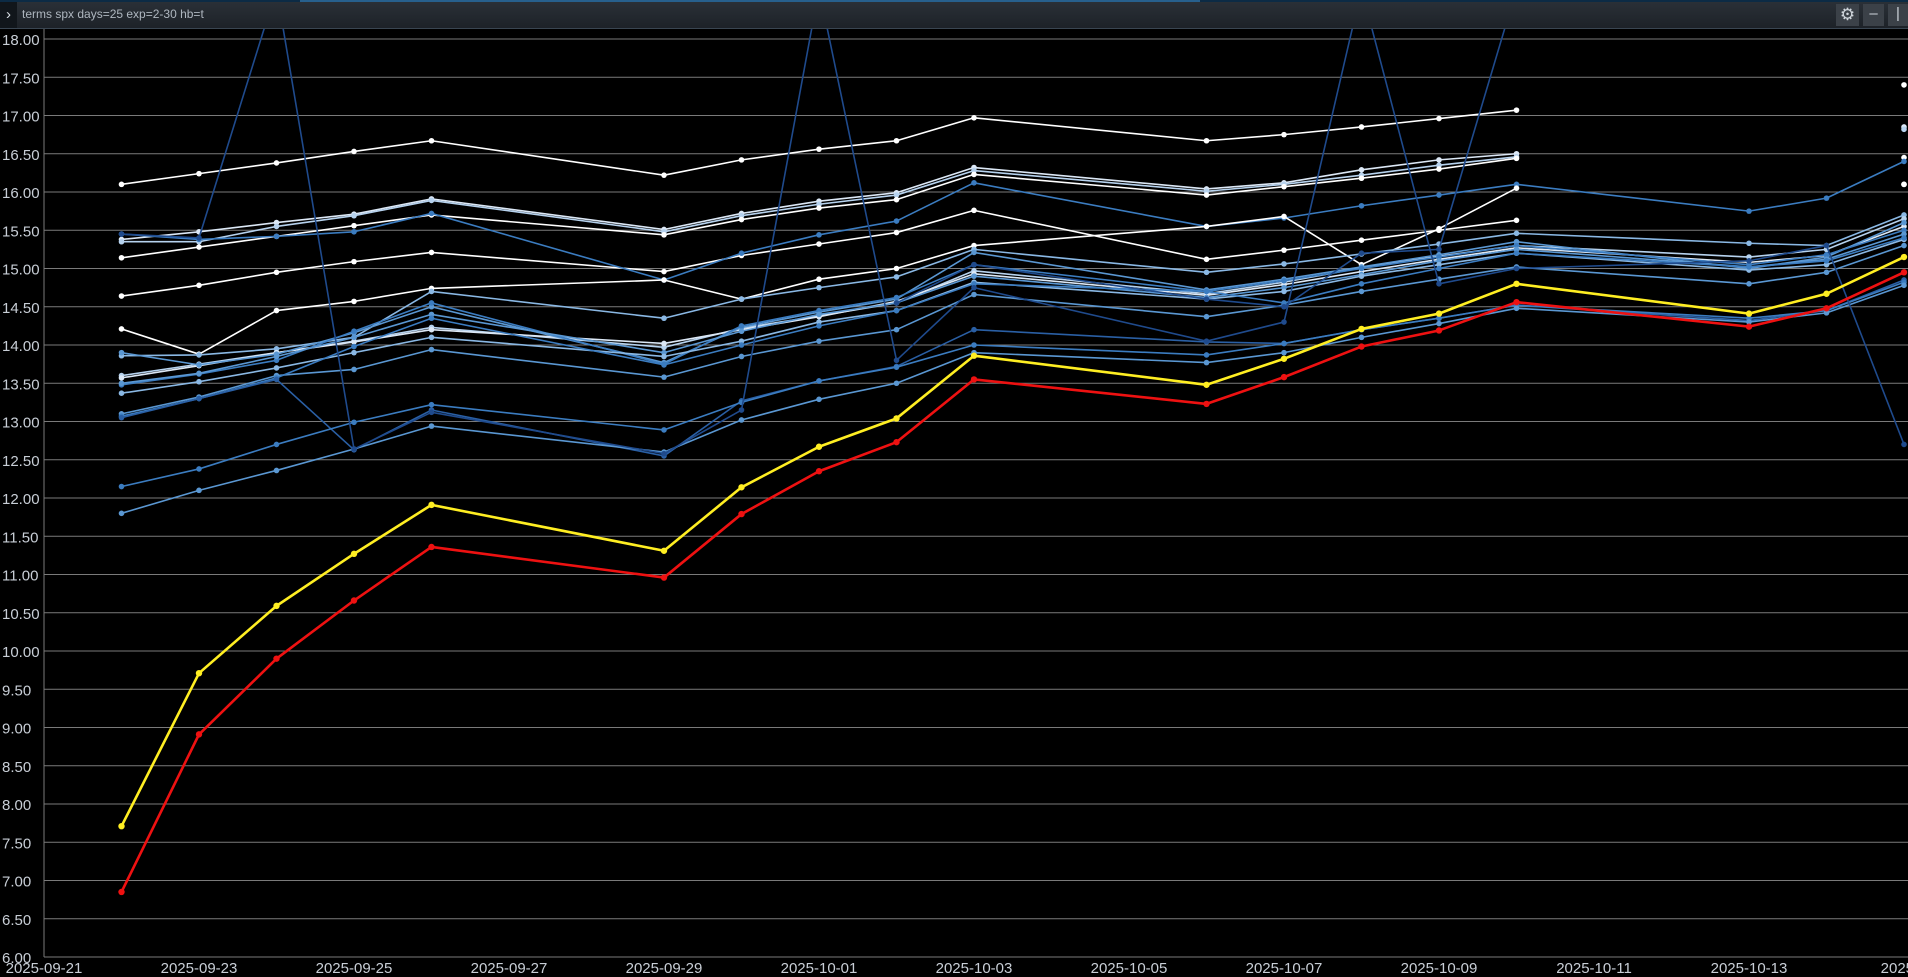 Image resolution: width=1908 pixels, height=977 pixels. I want to click on x-tick-label: 2025-09-27, so click(509, 968).